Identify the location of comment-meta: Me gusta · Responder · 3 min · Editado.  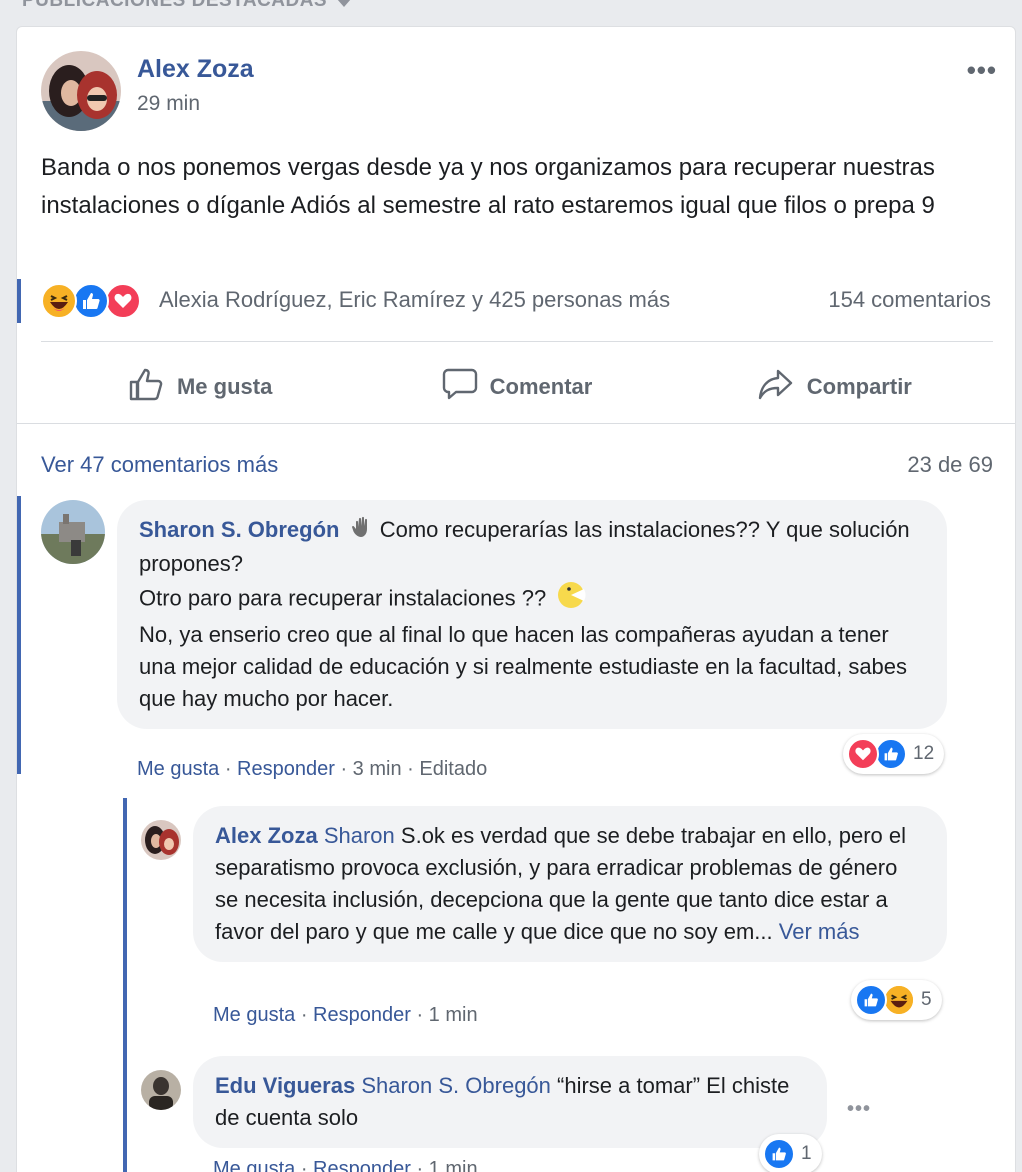
(312, 769).